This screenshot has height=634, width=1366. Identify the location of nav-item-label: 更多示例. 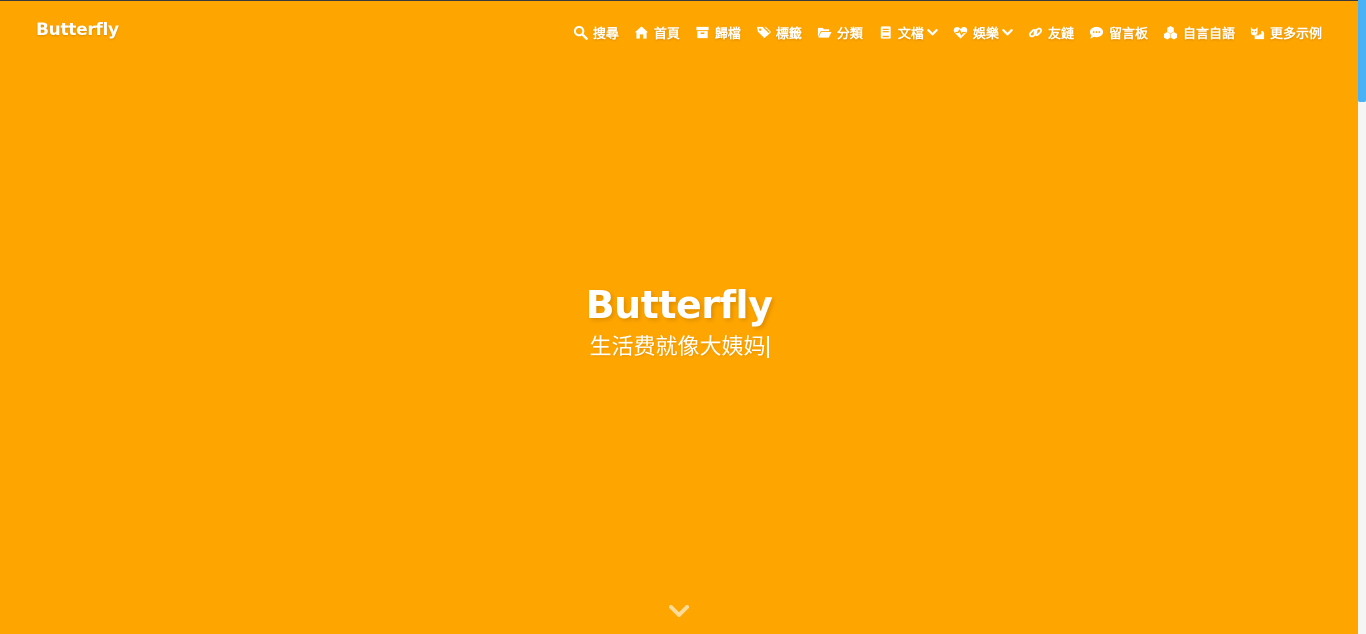
(1295, 34).